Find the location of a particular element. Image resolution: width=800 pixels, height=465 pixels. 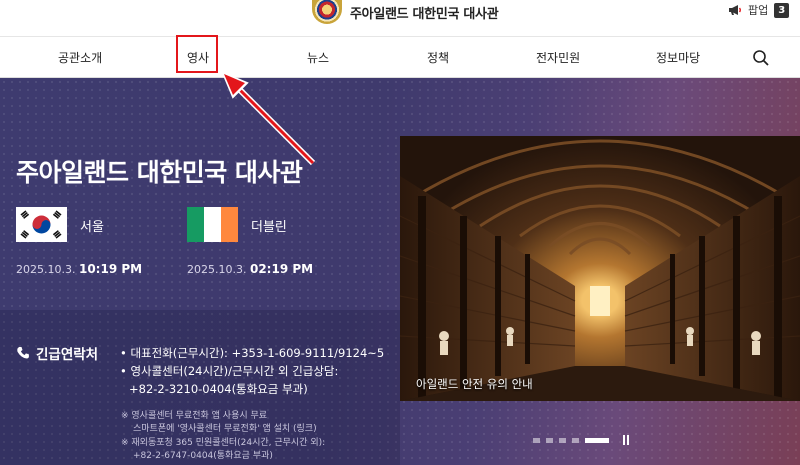

search-button is located at coordinates (761, 58).